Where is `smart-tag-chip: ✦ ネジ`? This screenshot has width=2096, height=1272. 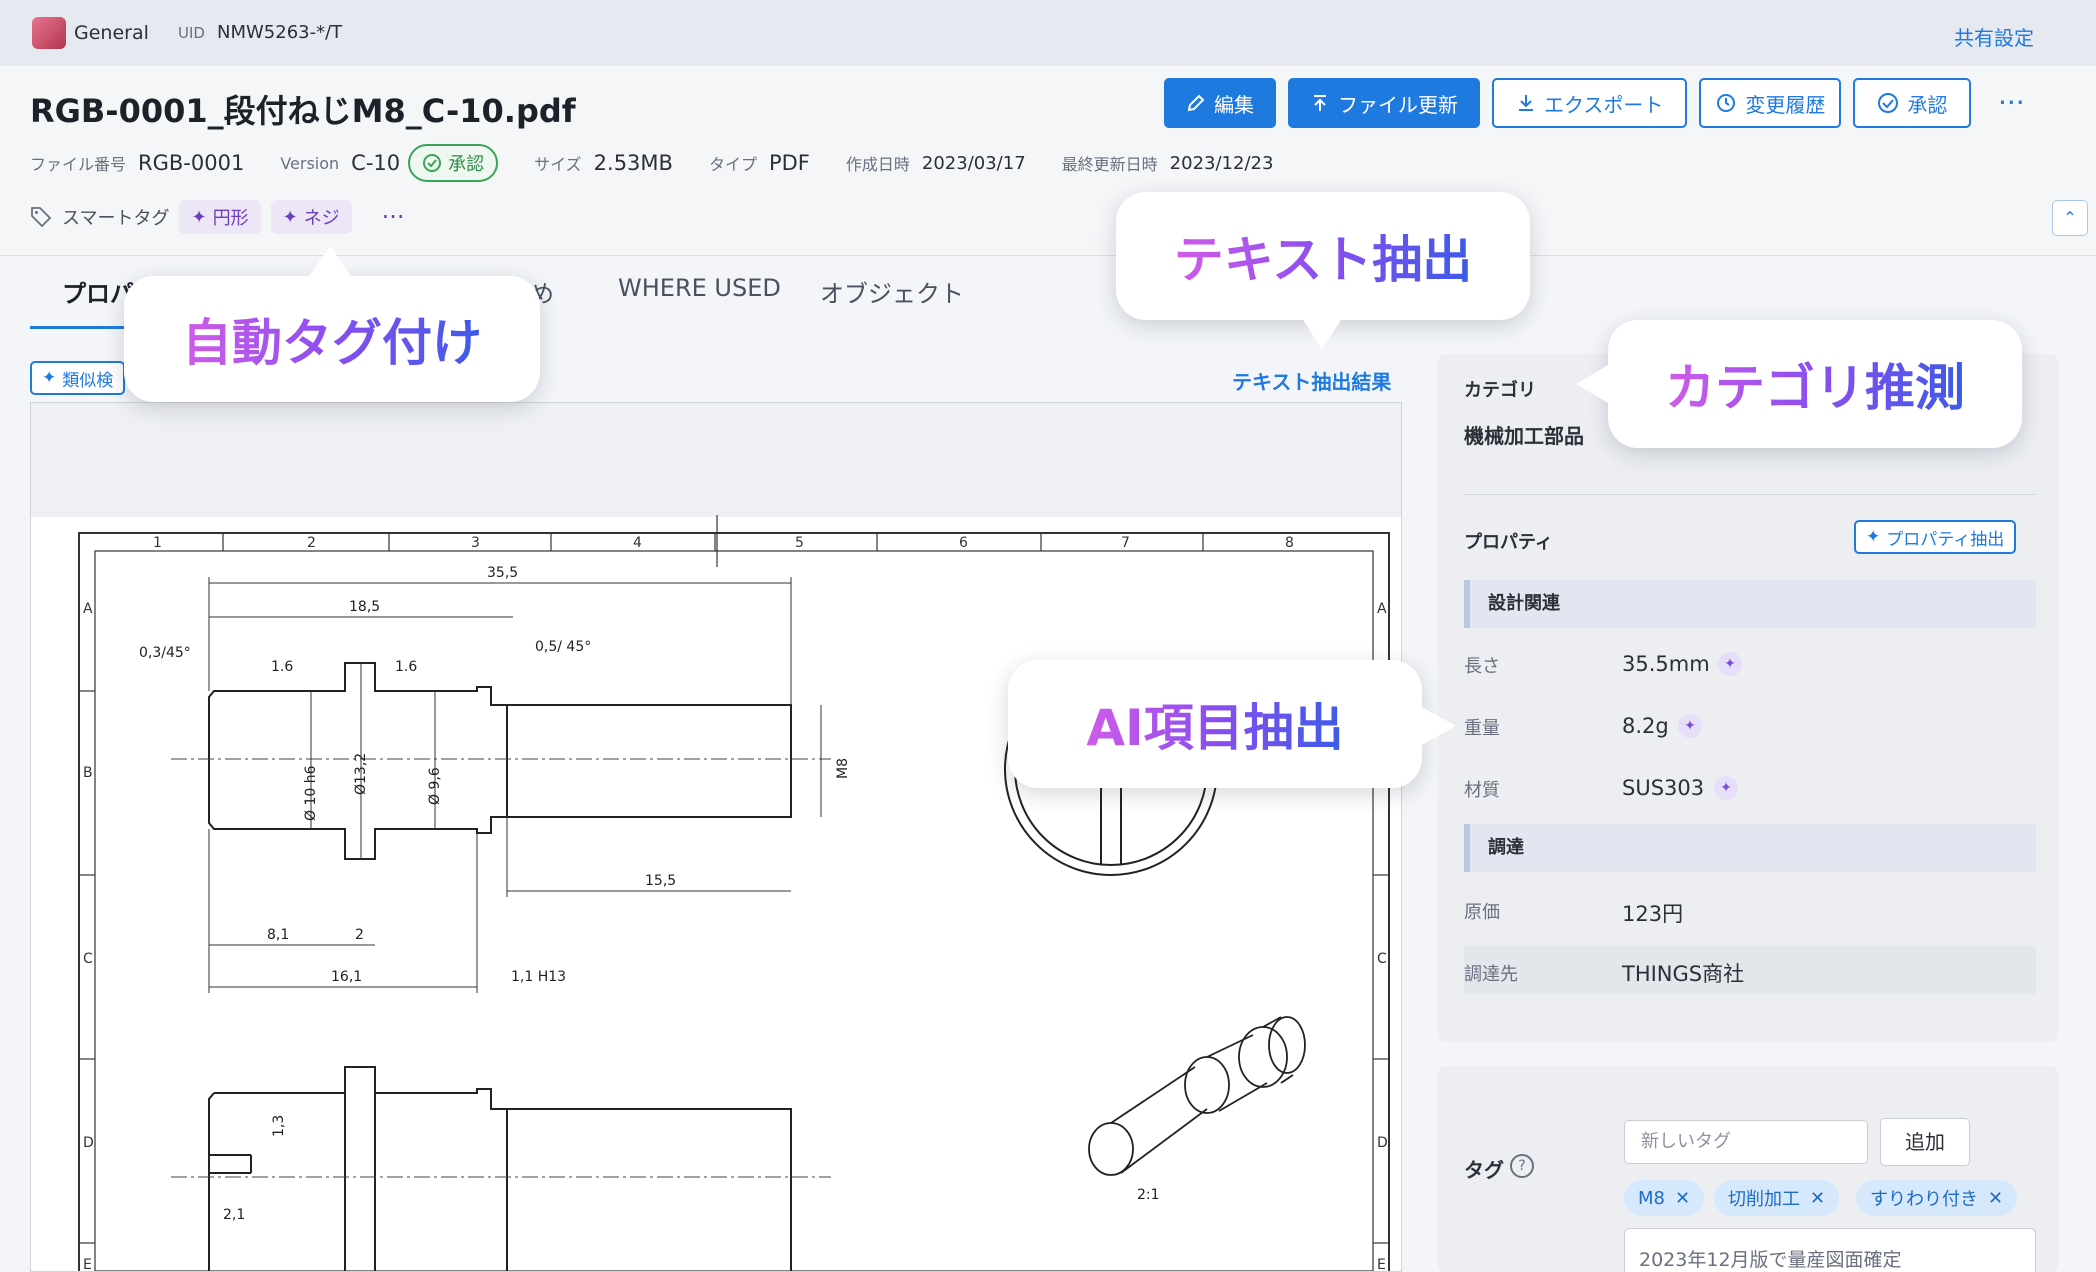 smart-tag-chip: ✦ ネジ is located at coordinates (311, 217).